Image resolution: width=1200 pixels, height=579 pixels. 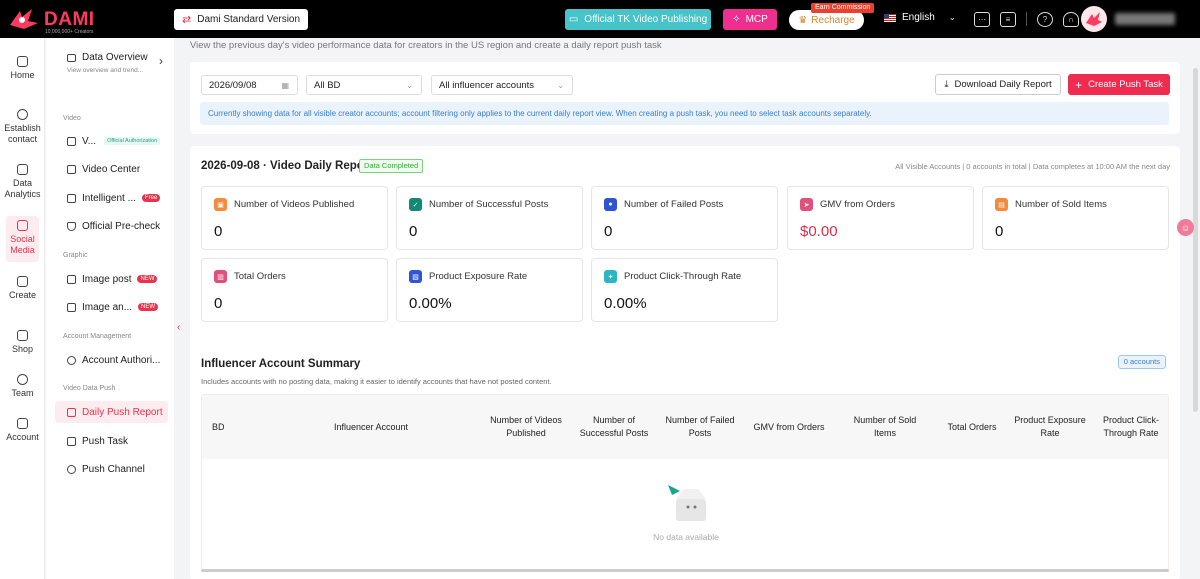 I want to click on metric-icon: ●, so click(x=610, y=204).